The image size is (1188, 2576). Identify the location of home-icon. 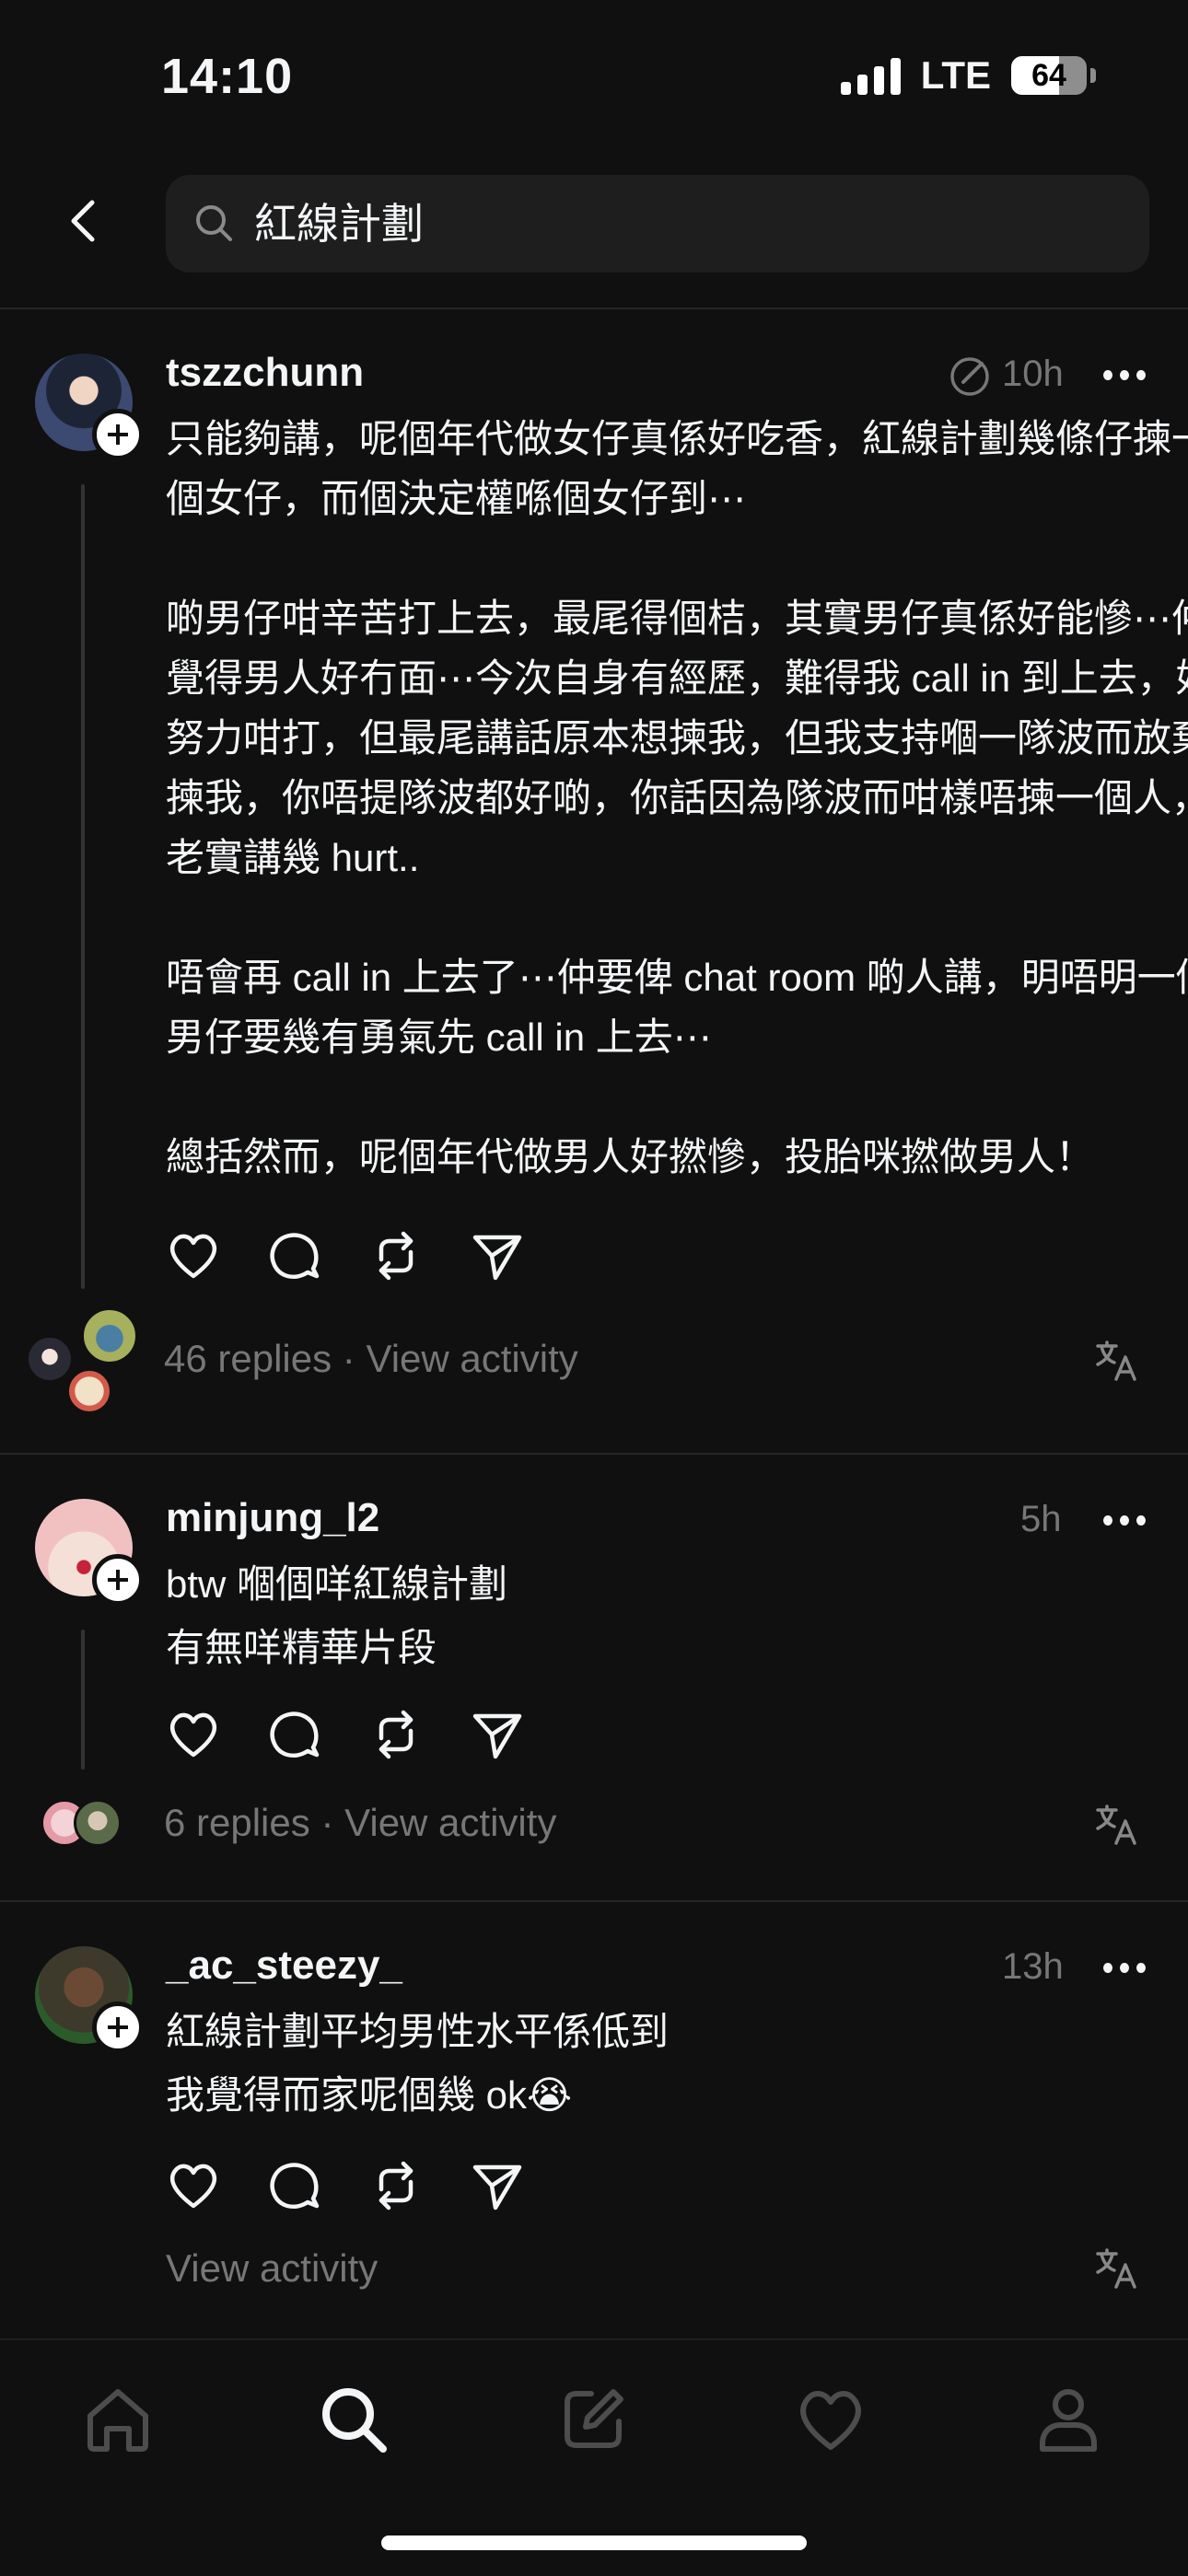
(117, 2420).